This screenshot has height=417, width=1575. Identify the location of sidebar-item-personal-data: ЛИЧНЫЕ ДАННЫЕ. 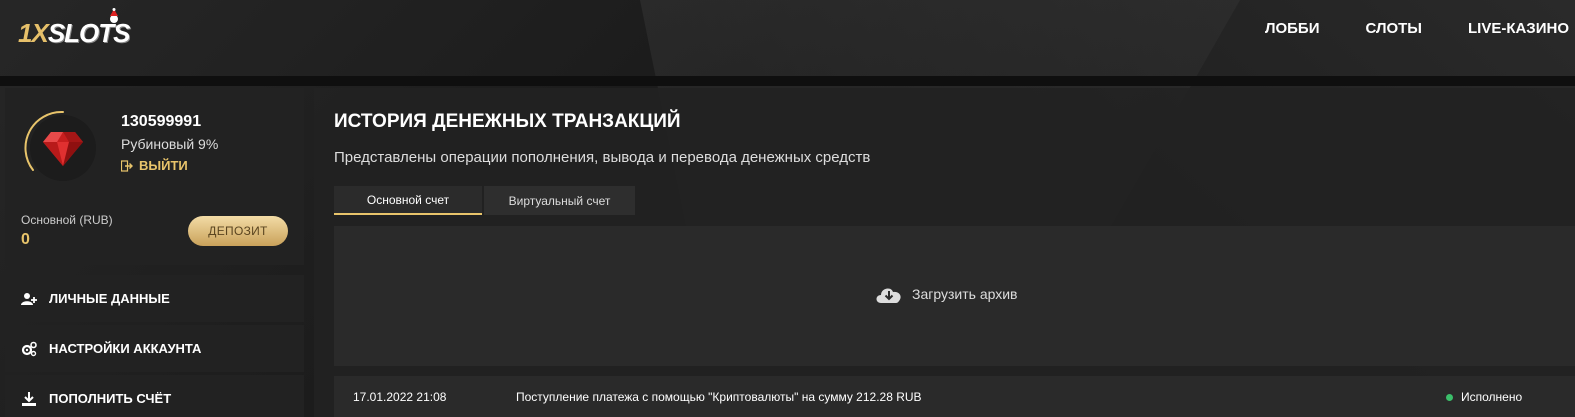
(154, 298).